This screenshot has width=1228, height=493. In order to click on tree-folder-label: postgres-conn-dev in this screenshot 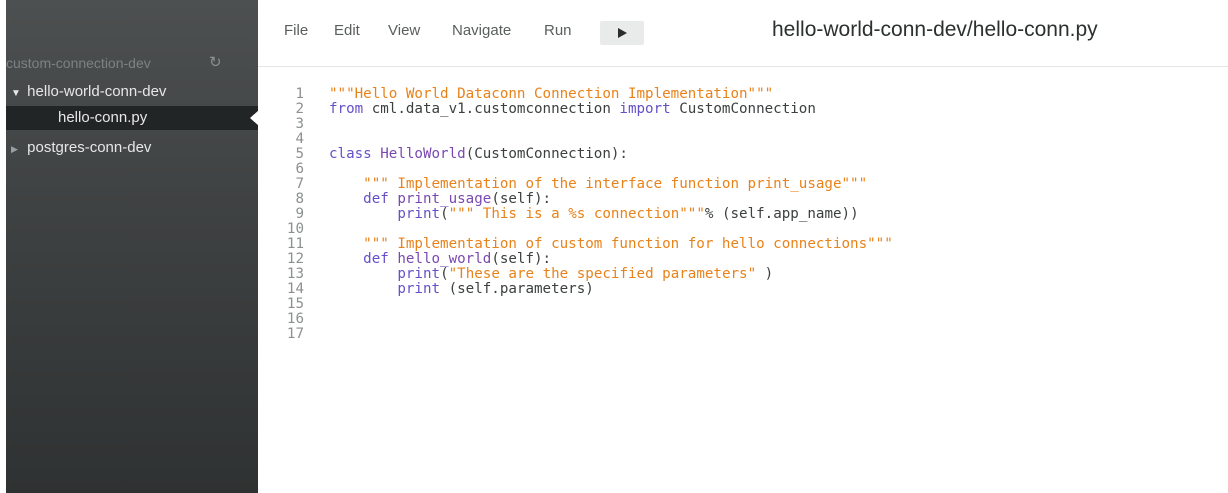, I will do `click(89, 147)`.